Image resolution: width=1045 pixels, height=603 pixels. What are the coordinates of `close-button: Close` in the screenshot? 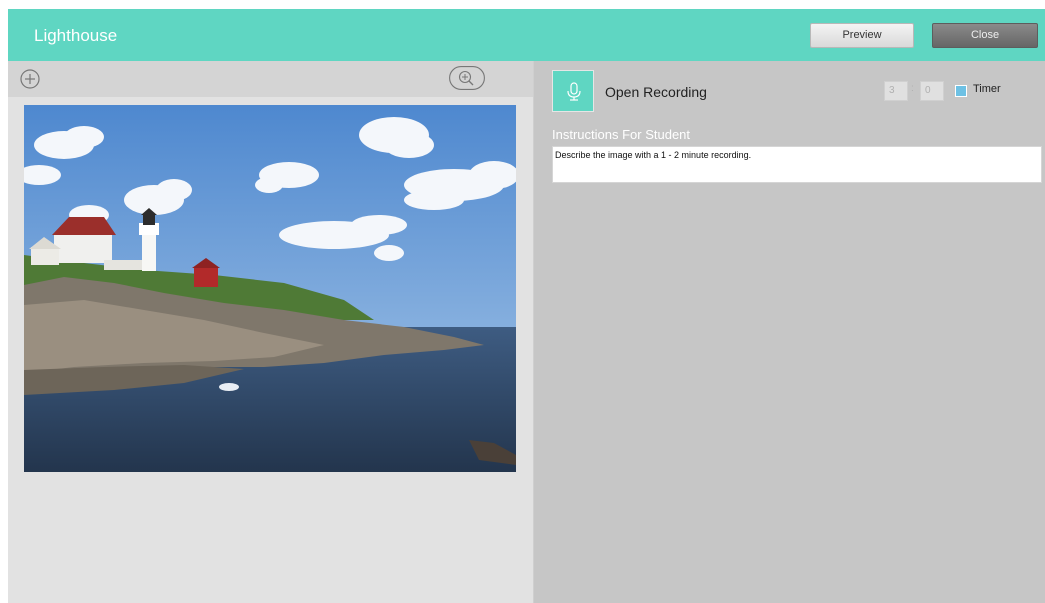 It's located at (985, 35).